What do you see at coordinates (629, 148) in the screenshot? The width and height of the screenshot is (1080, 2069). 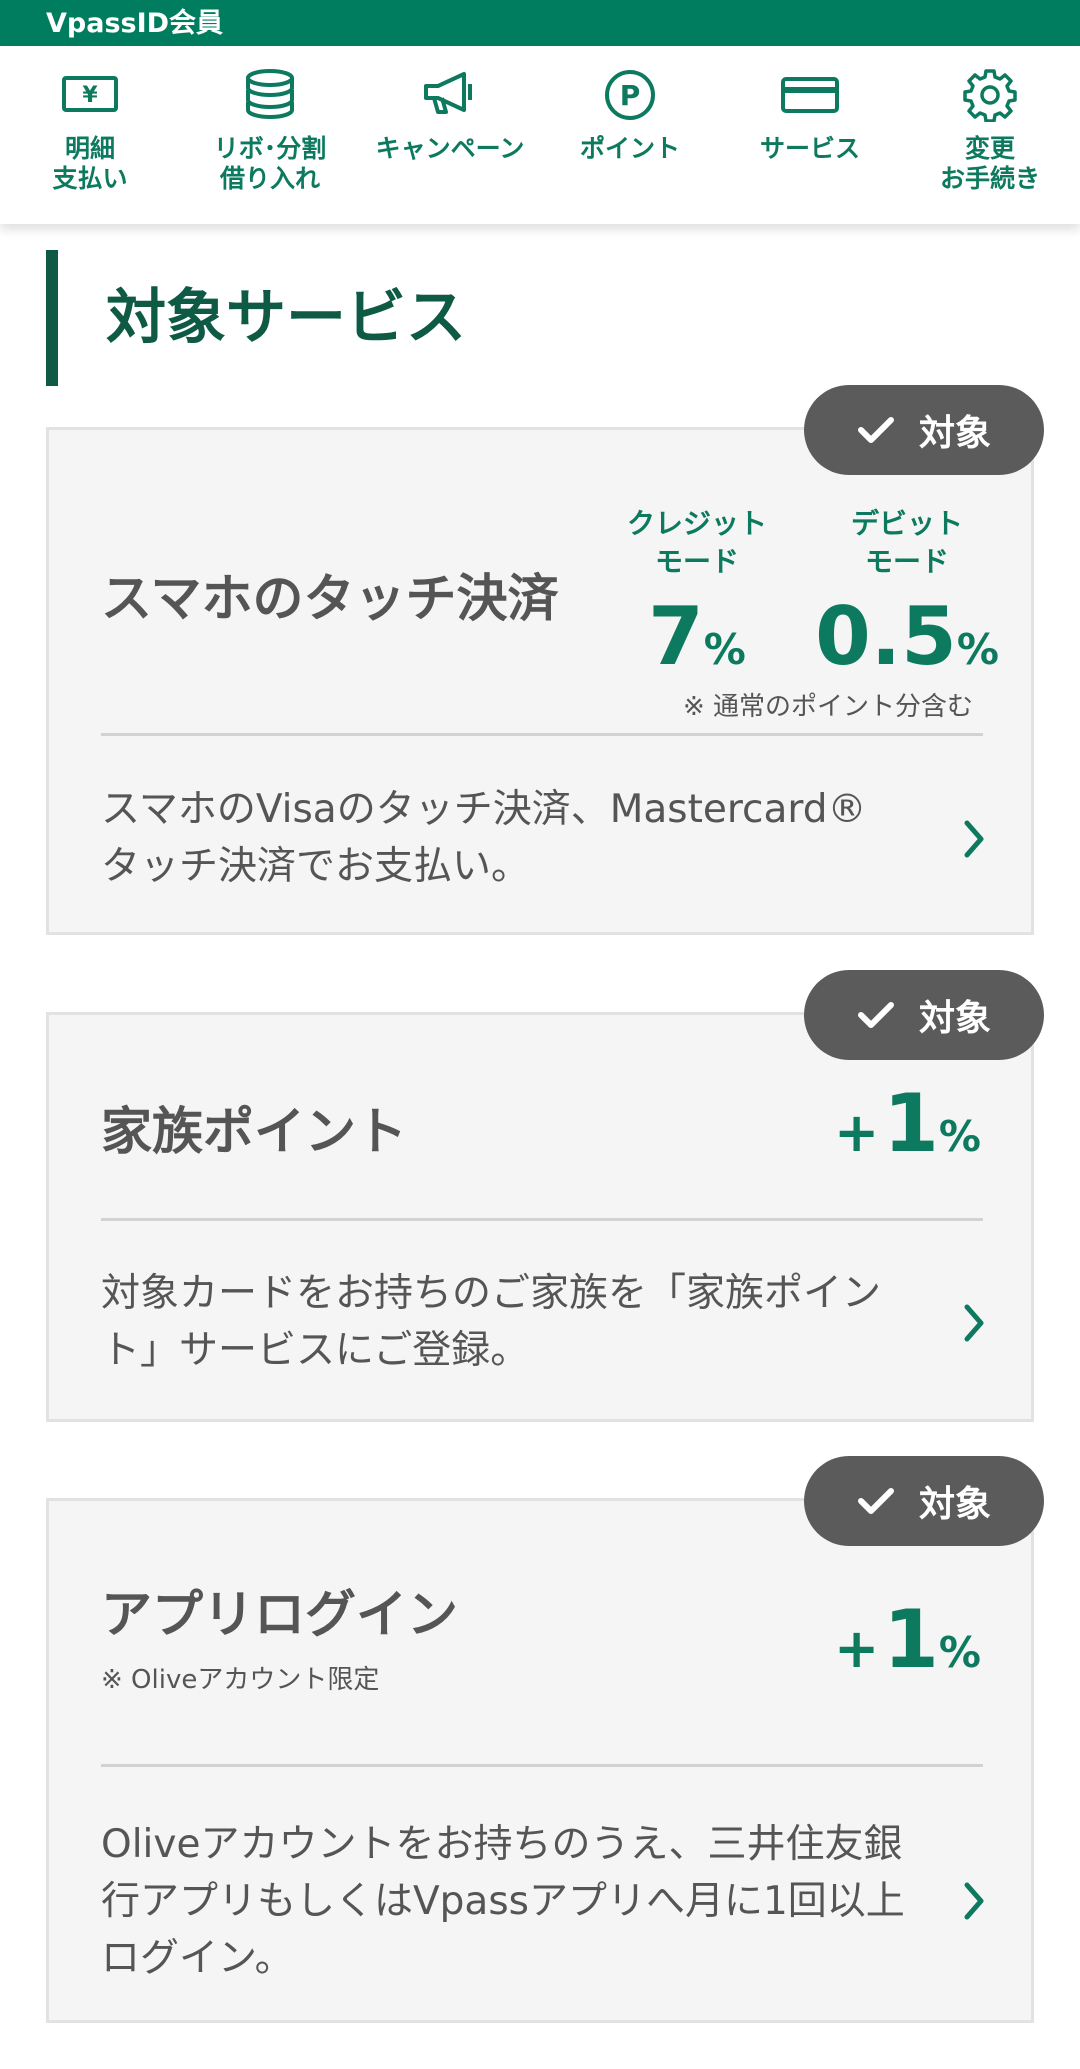 I see `nav-label-point: ポイント` at bounding box center [629, 148].